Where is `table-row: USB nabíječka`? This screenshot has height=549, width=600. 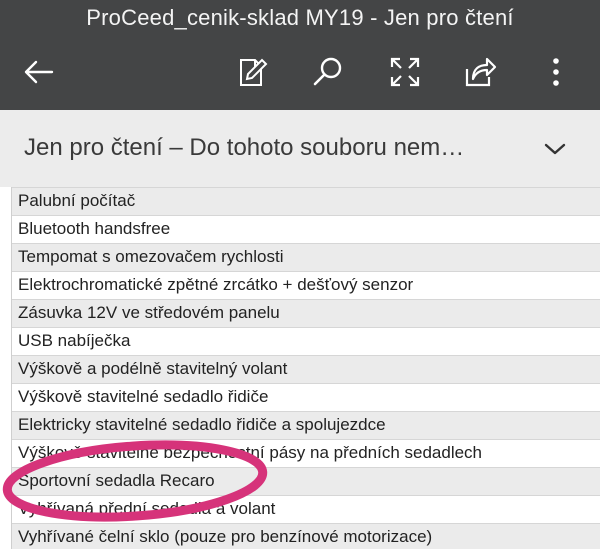 table-row: USB nabíječka is located at coordinates (306, 341).